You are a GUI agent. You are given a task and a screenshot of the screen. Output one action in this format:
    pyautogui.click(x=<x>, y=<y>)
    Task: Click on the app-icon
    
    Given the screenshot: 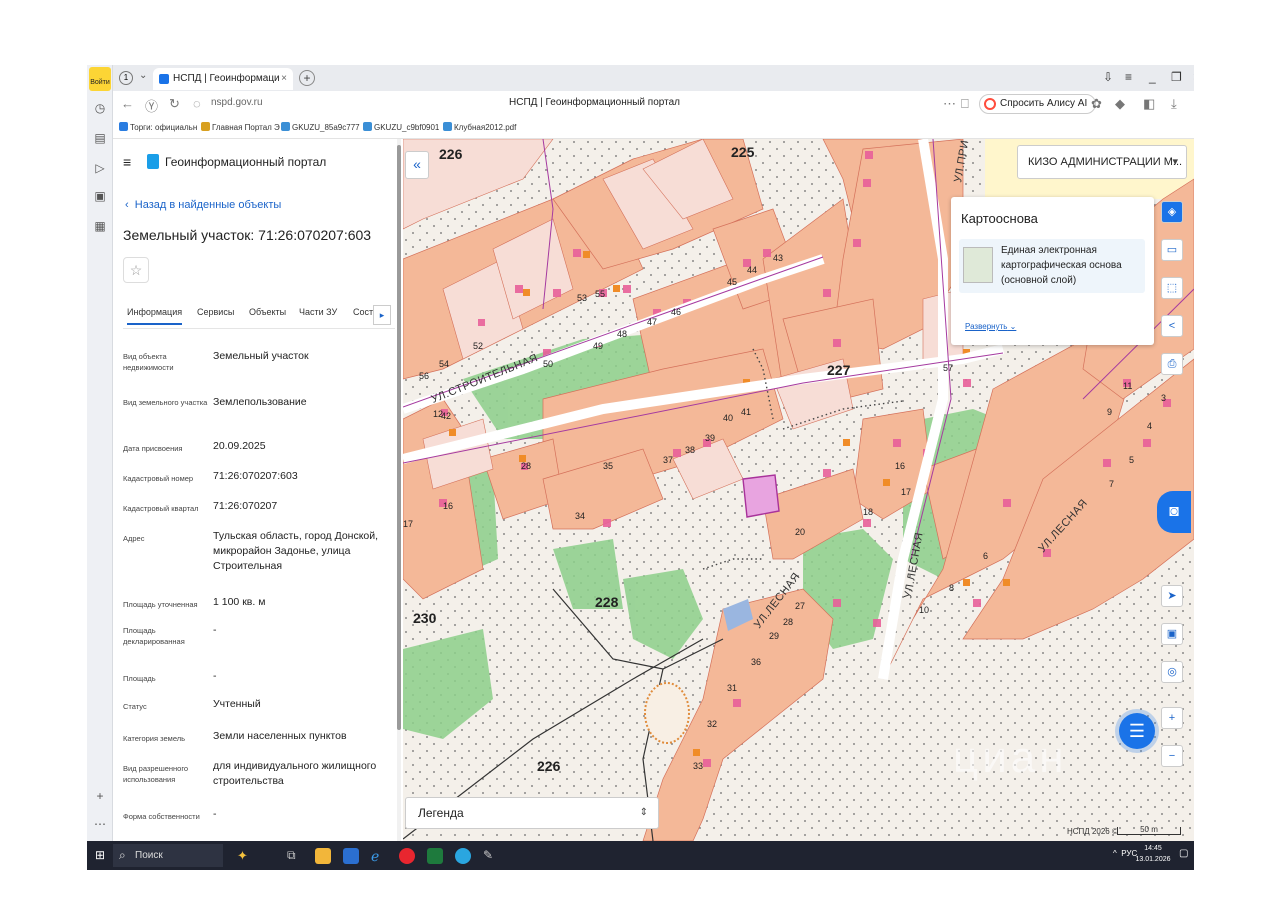 What is the action you would take?
    pyautogui.click(x=463, y=856)
    